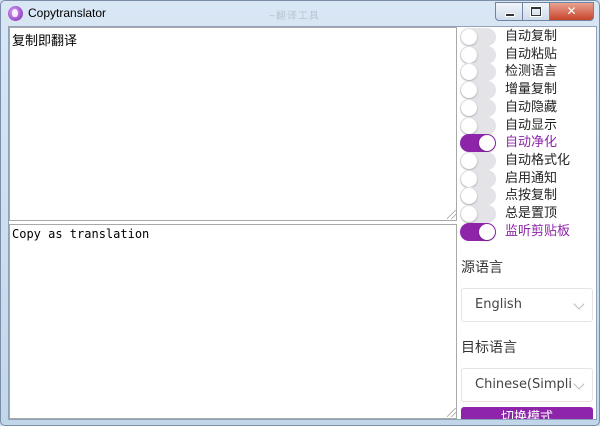  I want to click on toggle-row: 自动隐藏, so click(527, 107).